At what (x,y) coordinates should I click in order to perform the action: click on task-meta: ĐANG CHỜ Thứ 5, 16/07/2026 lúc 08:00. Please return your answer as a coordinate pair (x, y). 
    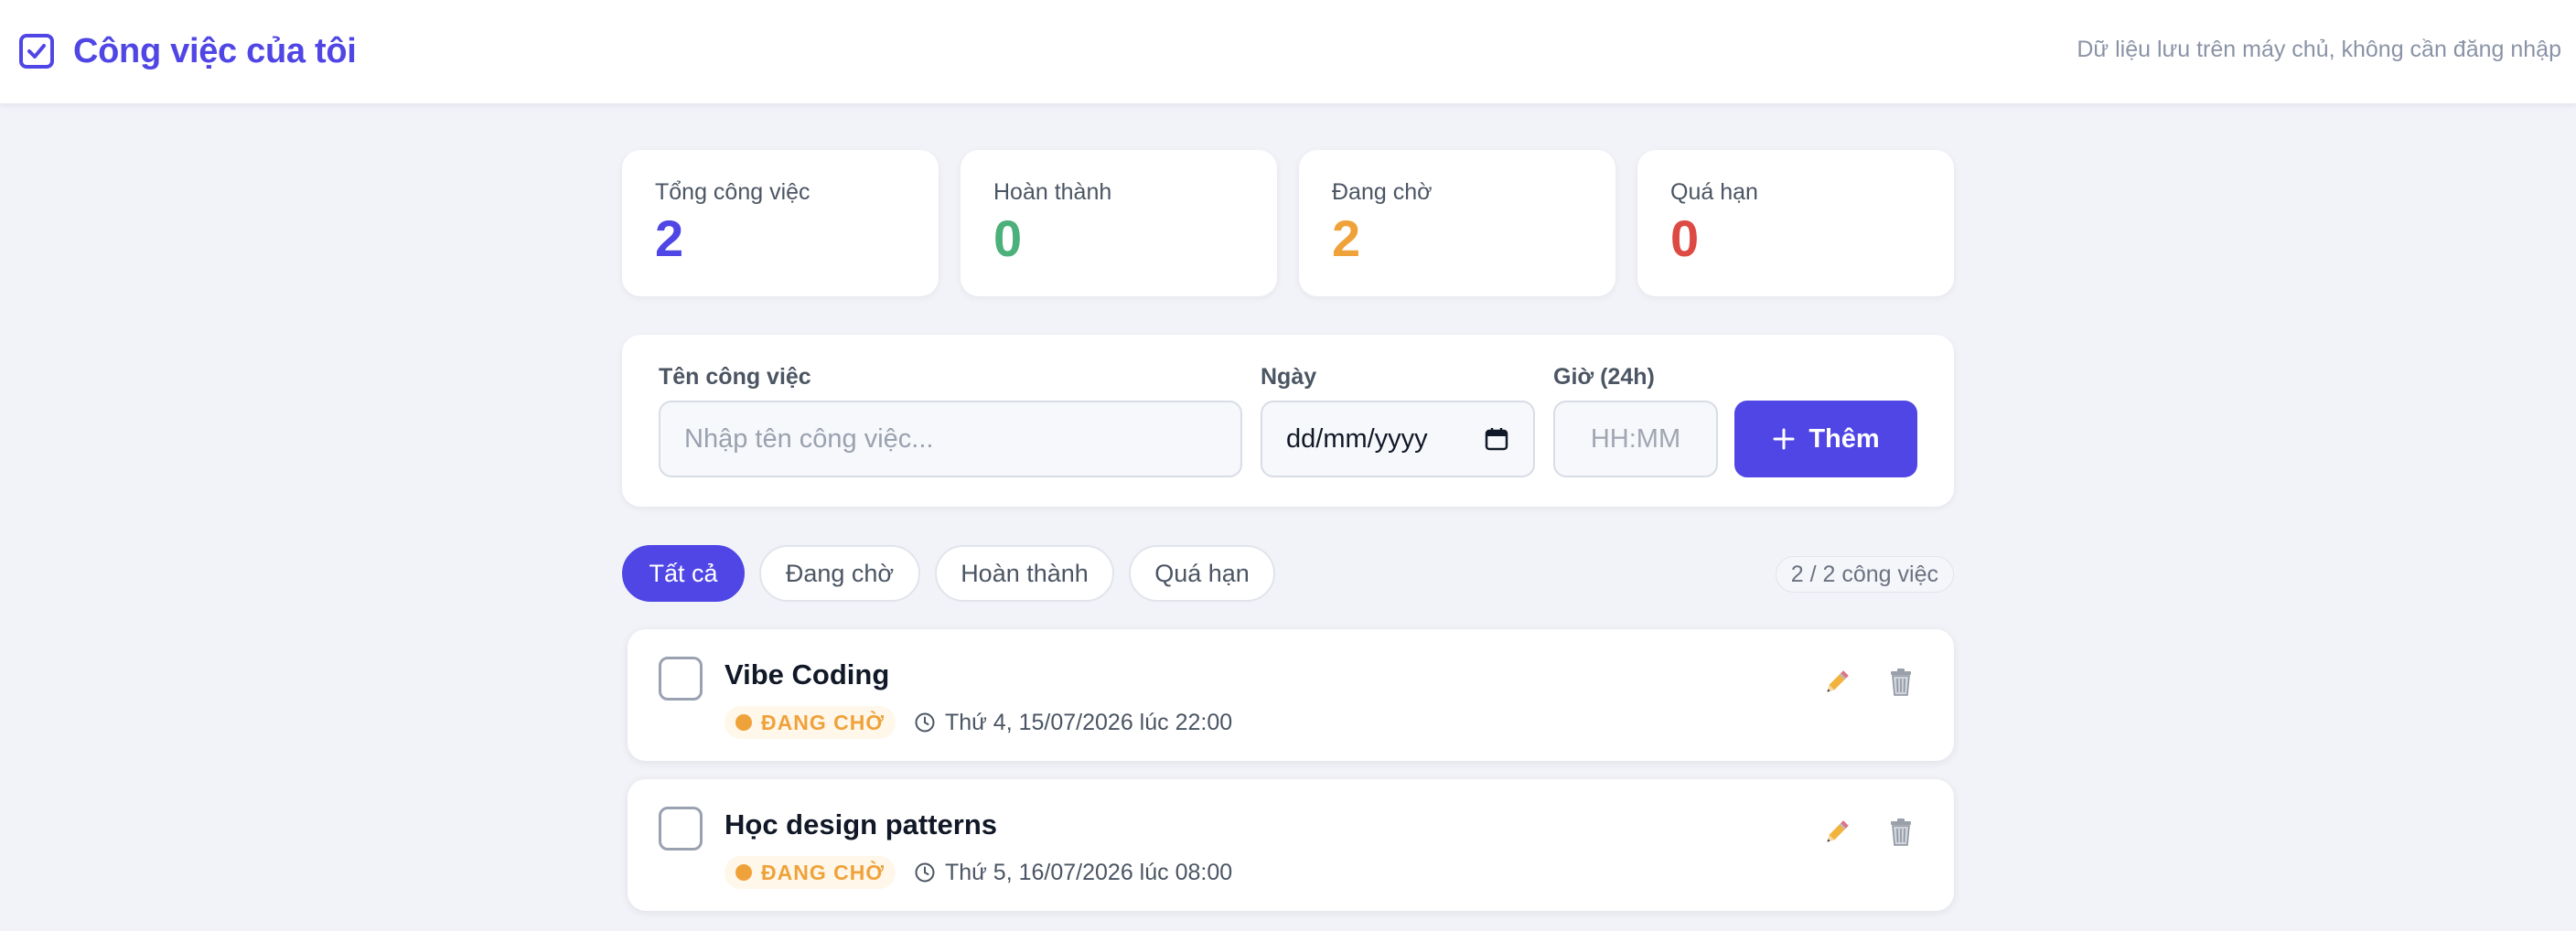
    Looking at the image, I should click on (978, 872).